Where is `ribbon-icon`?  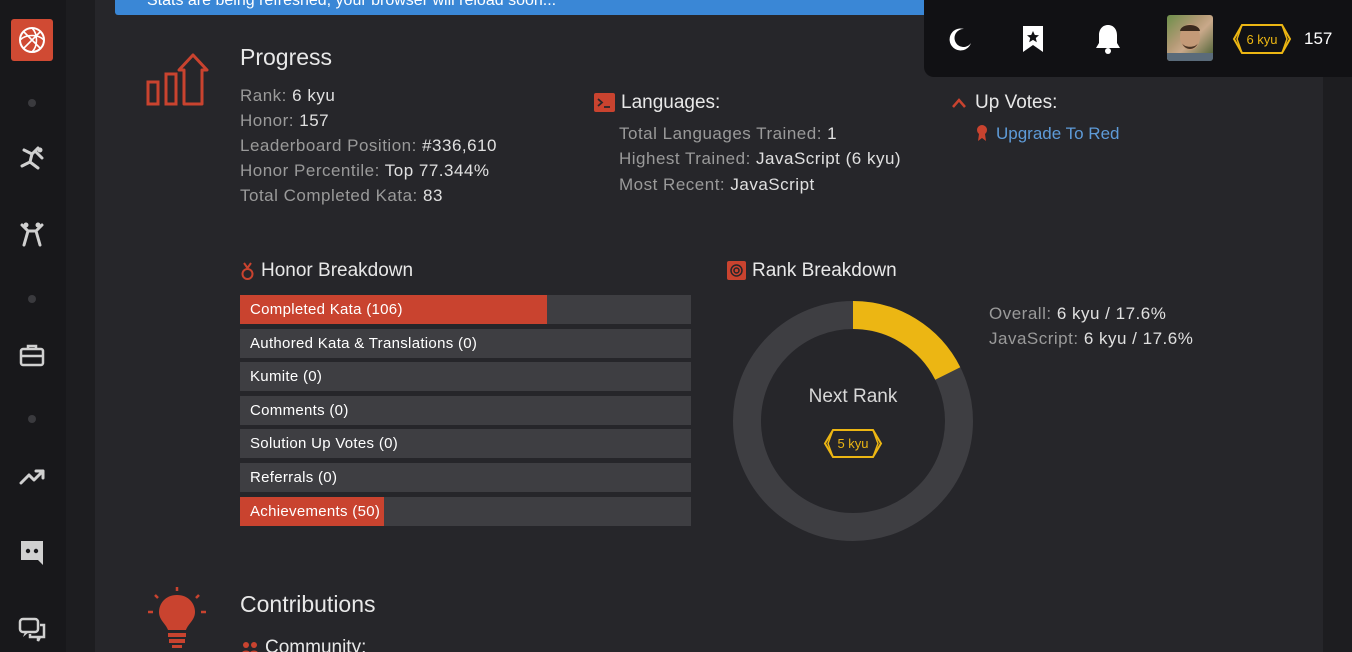 ribbon-icon is located at coordinates (982, 135).